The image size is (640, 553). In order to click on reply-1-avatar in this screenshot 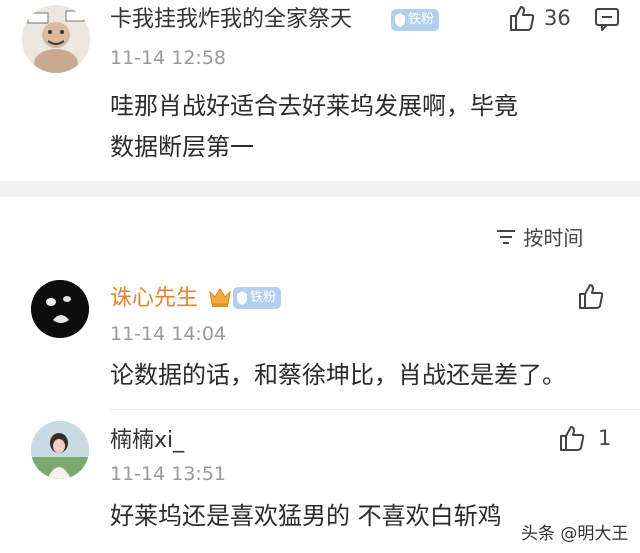, I will do `click(60, 309)`.